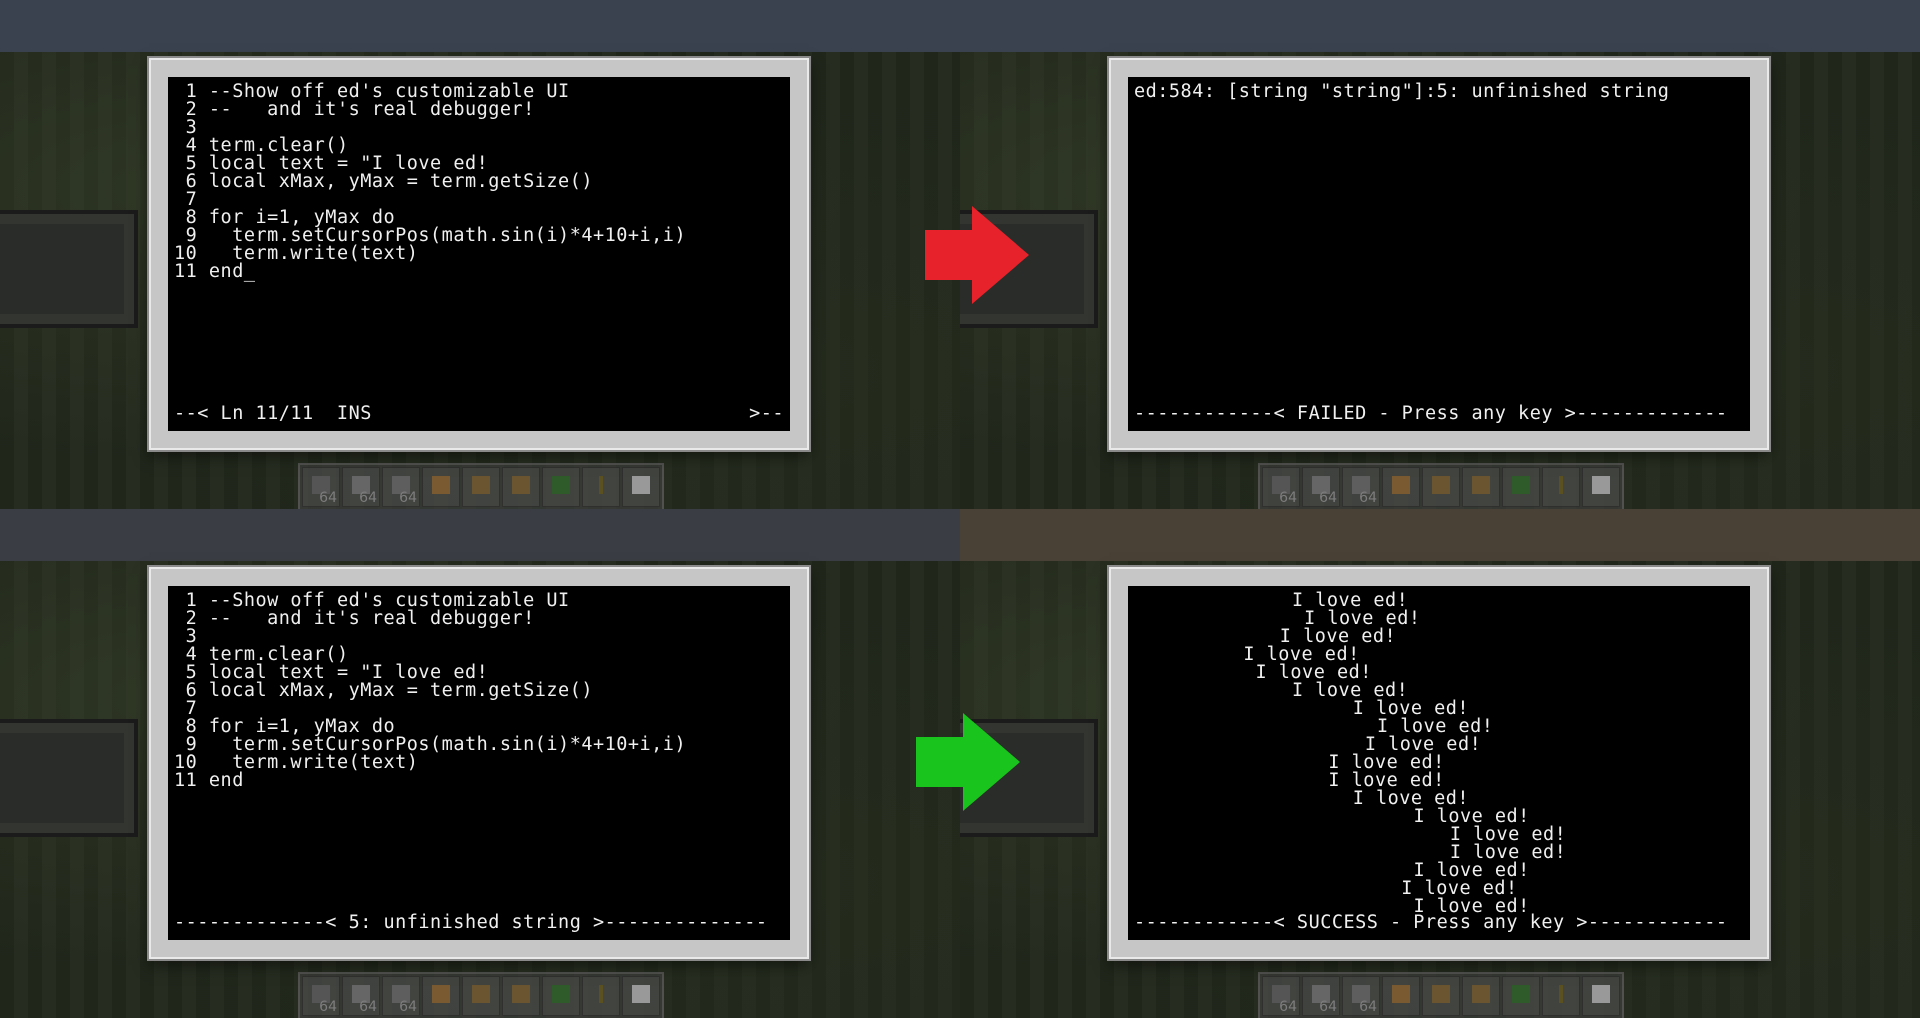  Describe the element at coordinates (968, 762) in the screenshot. I see `arrow-right-green-icon` at that location.